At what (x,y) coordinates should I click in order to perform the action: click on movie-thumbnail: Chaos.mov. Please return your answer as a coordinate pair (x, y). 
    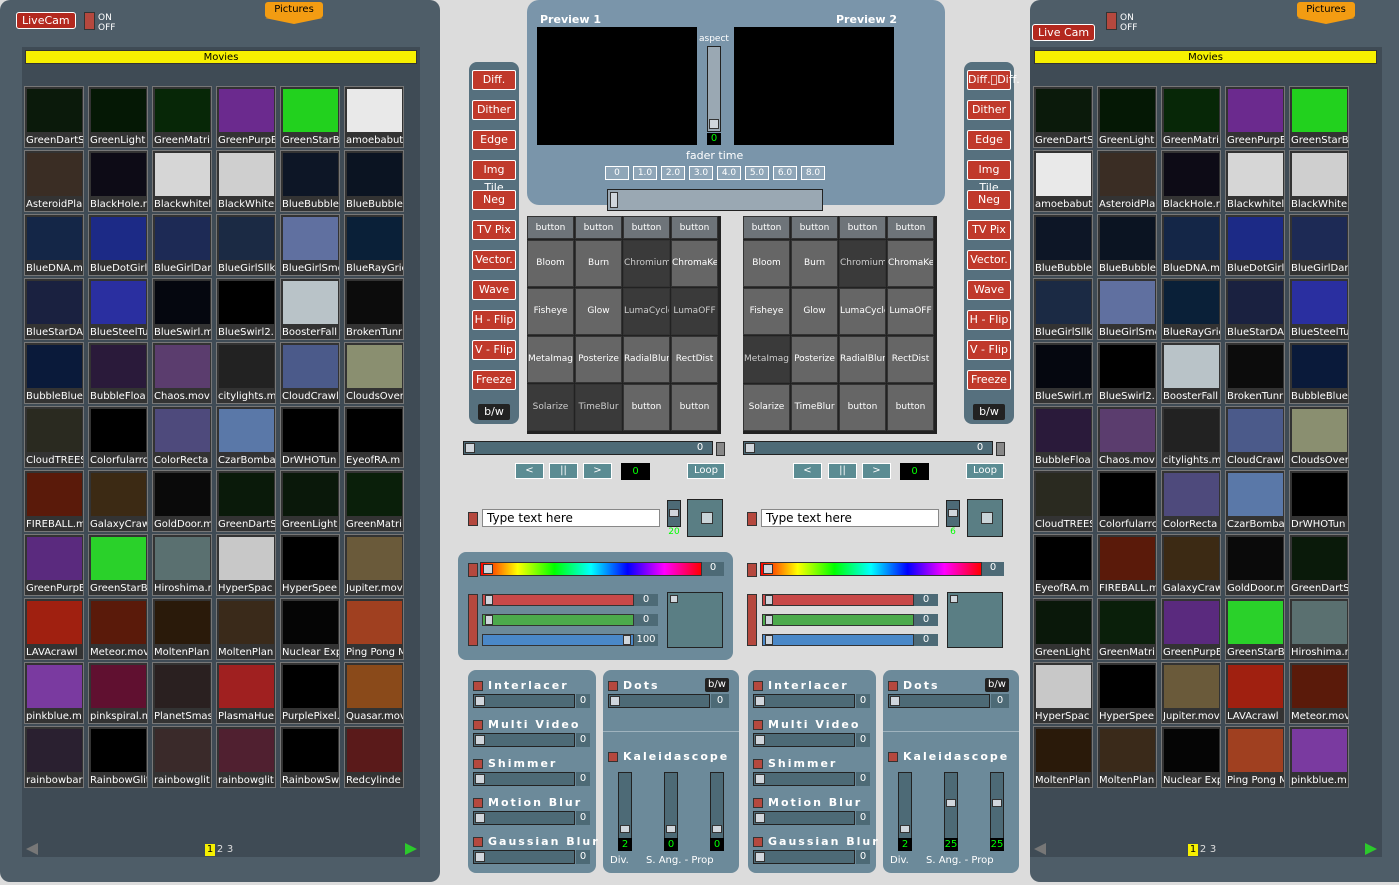
    Looking at the image, I should click on (182, 373).